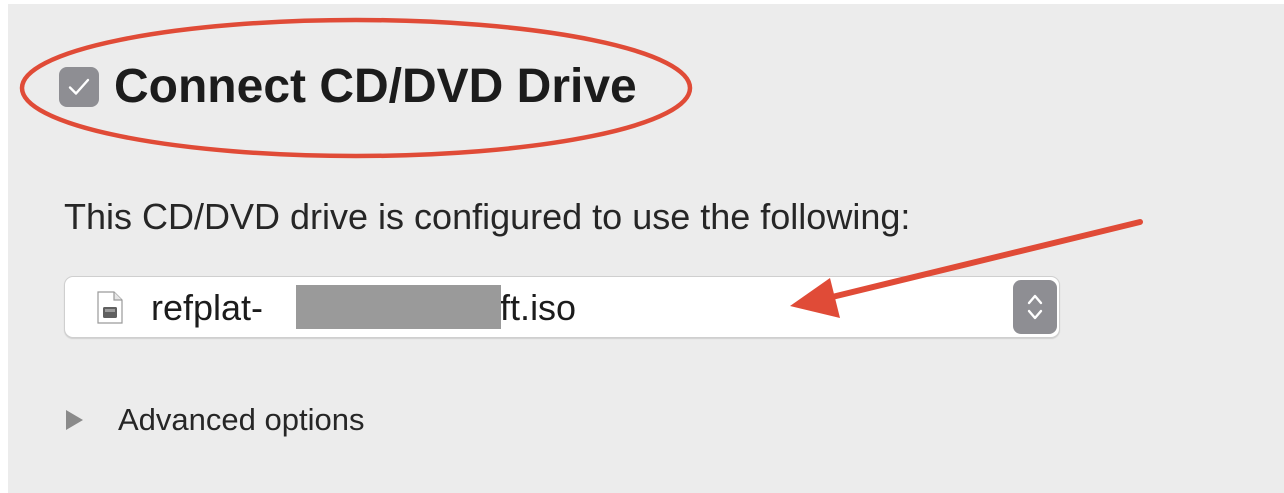  I want to click on checkmark-icon, so click(79, 86).